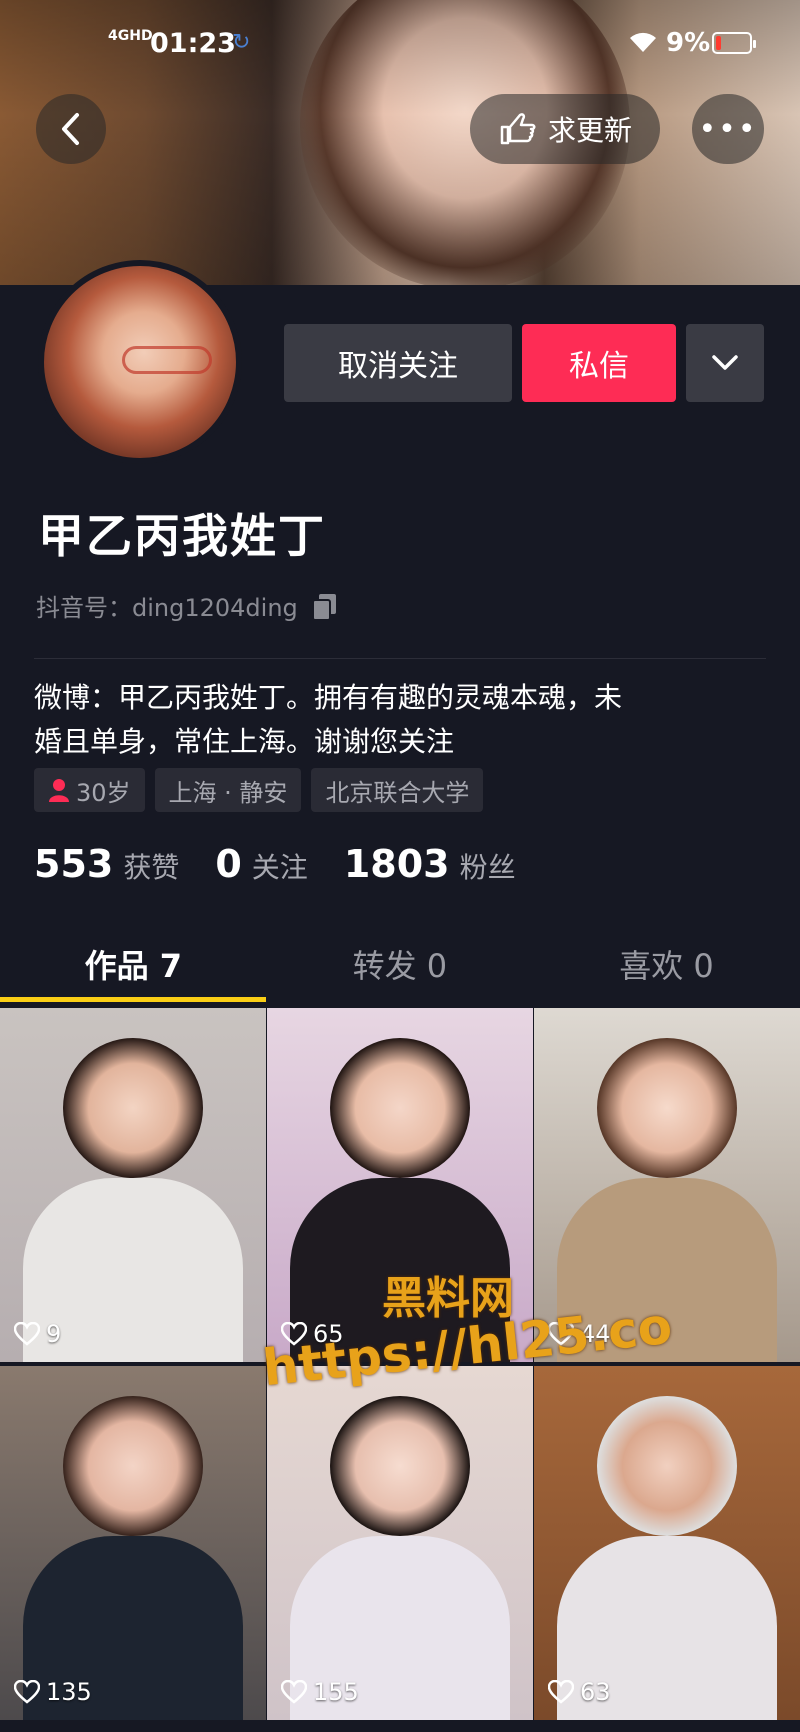 The image size is (800, 1732). I want to click on douyin-id-text: 抖音号：ding1204ding, so click(167, 608).